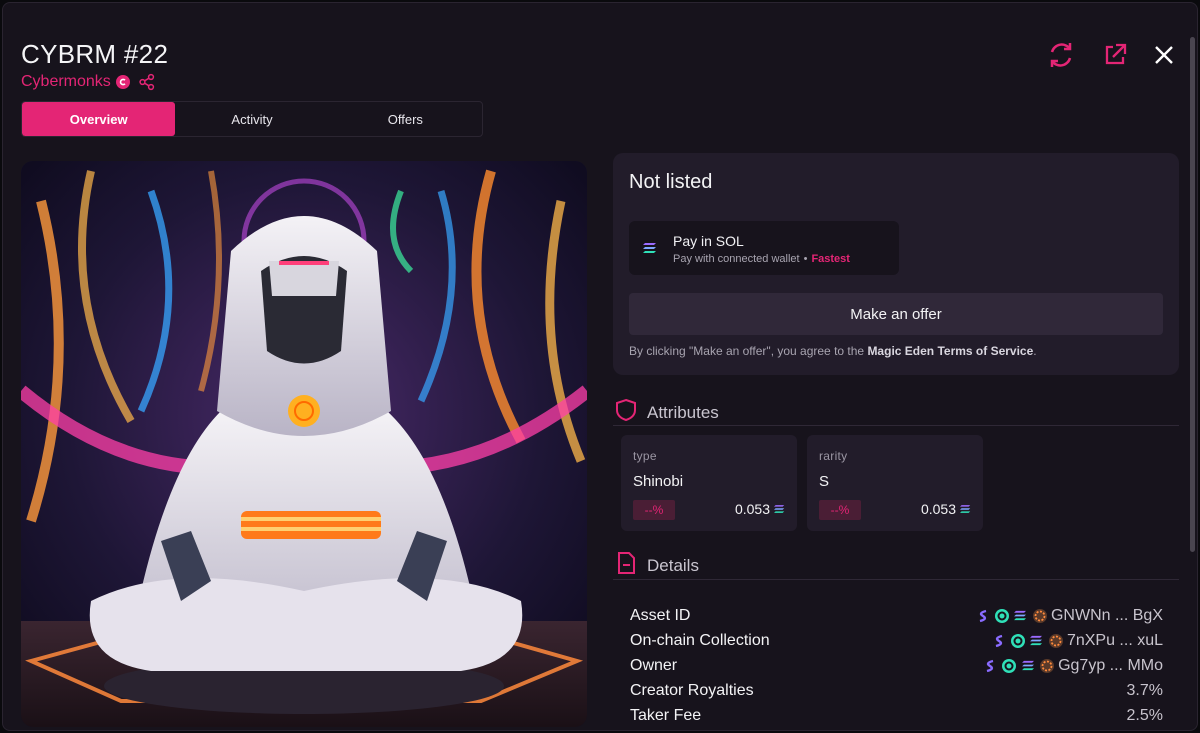 The width and height of the screenshot is (1200, 733). What do you see at coordinates (896, 425) in the screenshot?
I see `attributes-divider` at bounding box center [896, 425].